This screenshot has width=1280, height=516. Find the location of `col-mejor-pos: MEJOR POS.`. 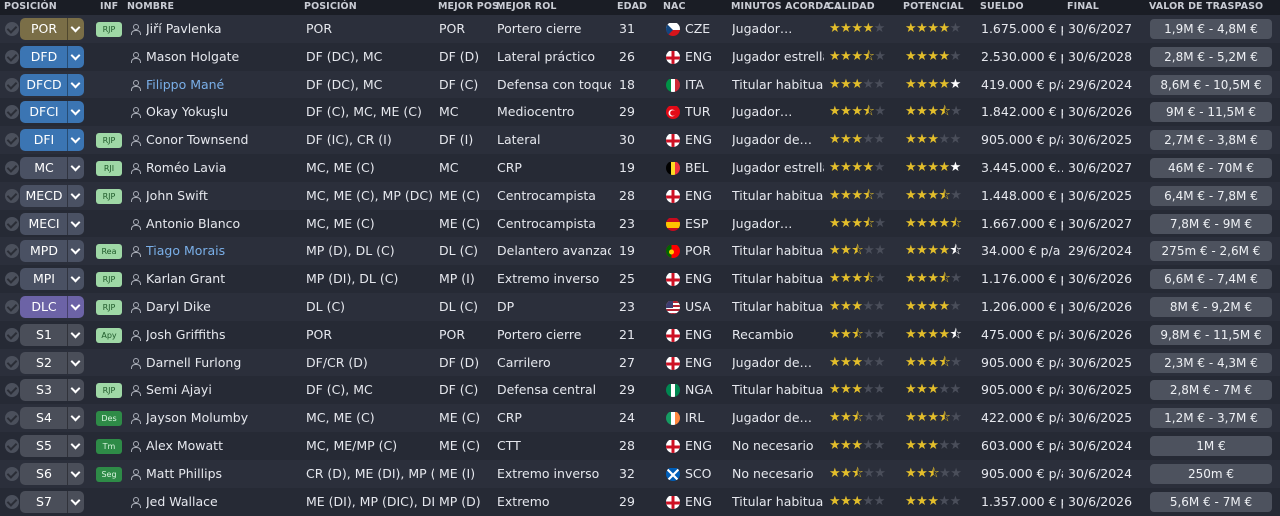

col-mejor-pos: MEJOR POS. is located at coordinates (470, 6).